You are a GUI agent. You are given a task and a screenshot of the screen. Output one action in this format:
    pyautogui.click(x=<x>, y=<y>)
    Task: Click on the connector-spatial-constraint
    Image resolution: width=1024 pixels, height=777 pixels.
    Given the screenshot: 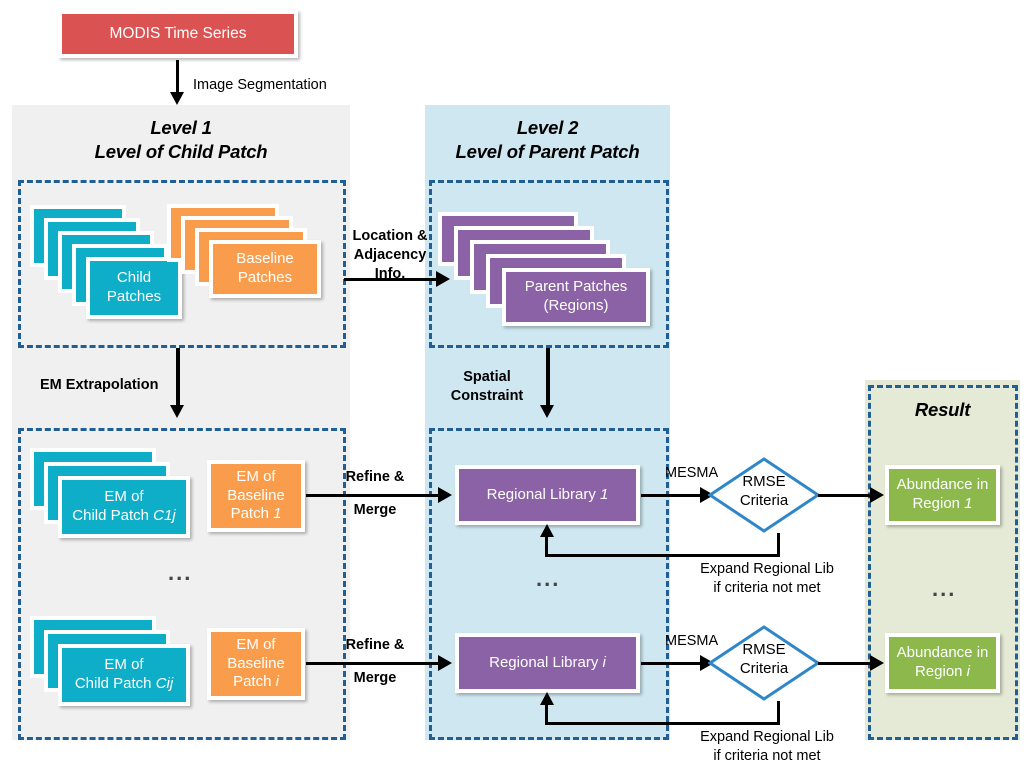 What is the action you would take?
    pyautogui.click(x=548, y=379)
    